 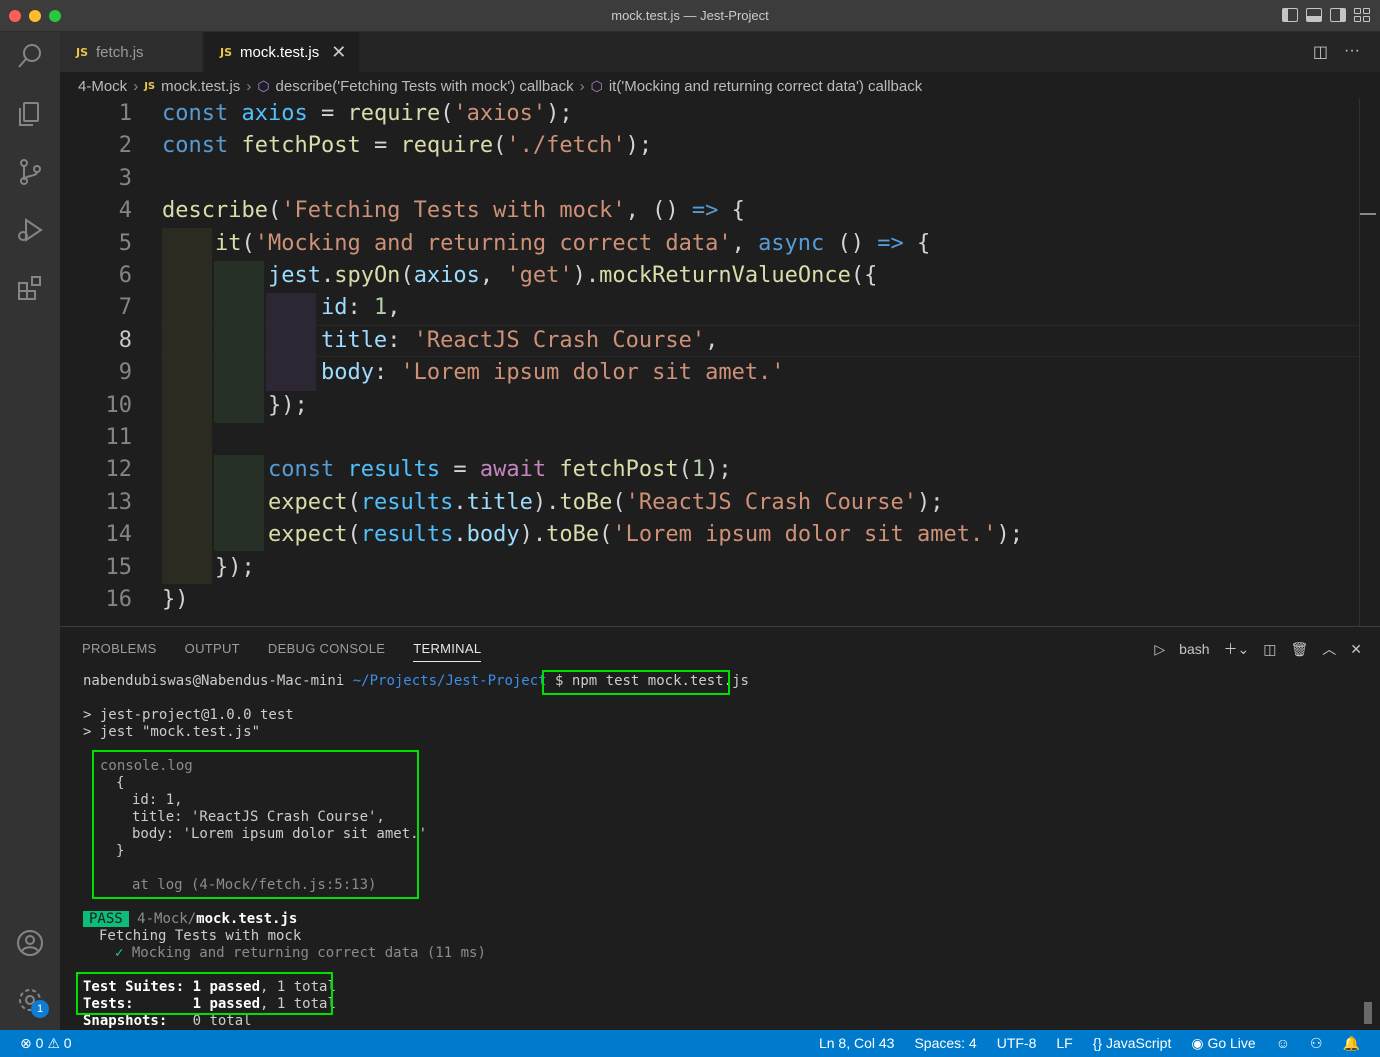 What do you see at coordinates (636, 682) in the screenshot?
I see `command-highlight-box` at bounding box center [636, 682].